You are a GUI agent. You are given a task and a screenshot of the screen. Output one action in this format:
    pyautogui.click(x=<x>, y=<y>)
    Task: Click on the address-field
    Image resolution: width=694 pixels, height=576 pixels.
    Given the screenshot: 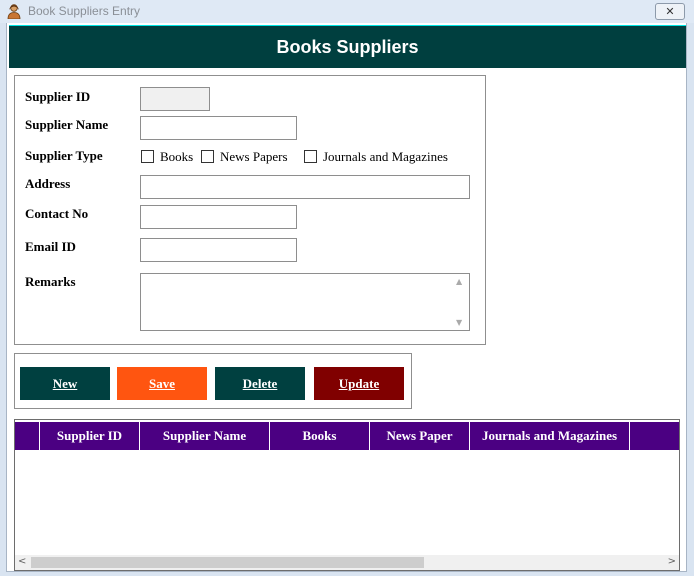 What is the action you would take?
    pyautogui.click(x=305, y=187)
    